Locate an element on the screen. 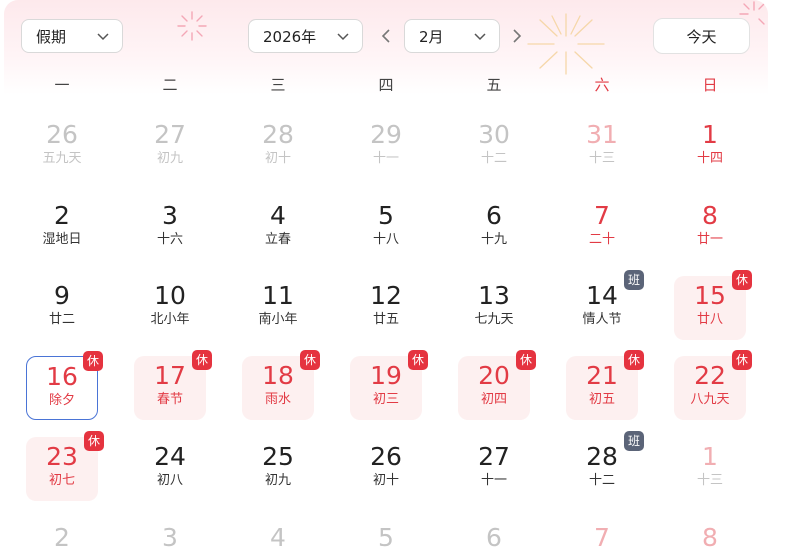 The image size is (792, 560). day-cell: 11 南小年 is located at coordinates (278, 308).